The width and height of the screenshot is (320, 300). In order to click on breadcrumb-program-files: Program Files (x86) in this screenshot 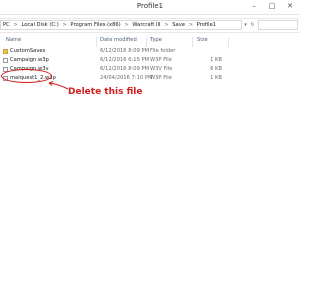, I will do `click(95, 25)`.